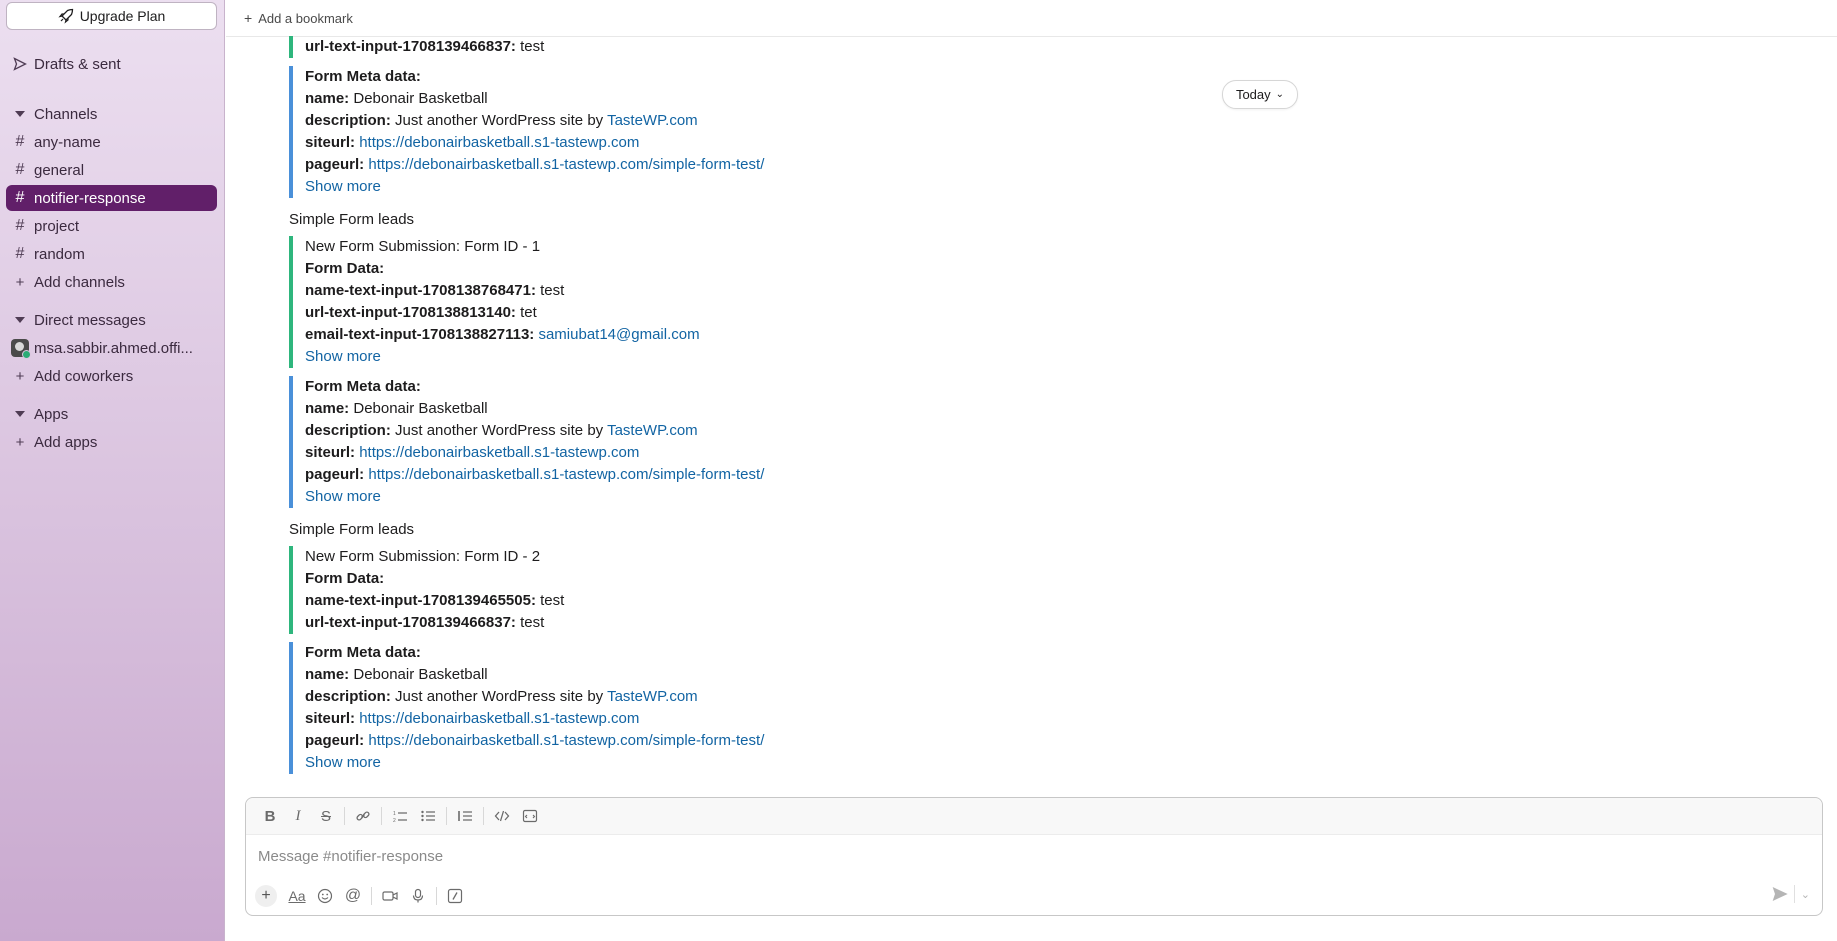 The height and width of the screenshot is (941, 1837). Describe the element at coordinates (1805, 894) in the screenshot. I see `schedule-chevron-icon: ⌄` at that location.